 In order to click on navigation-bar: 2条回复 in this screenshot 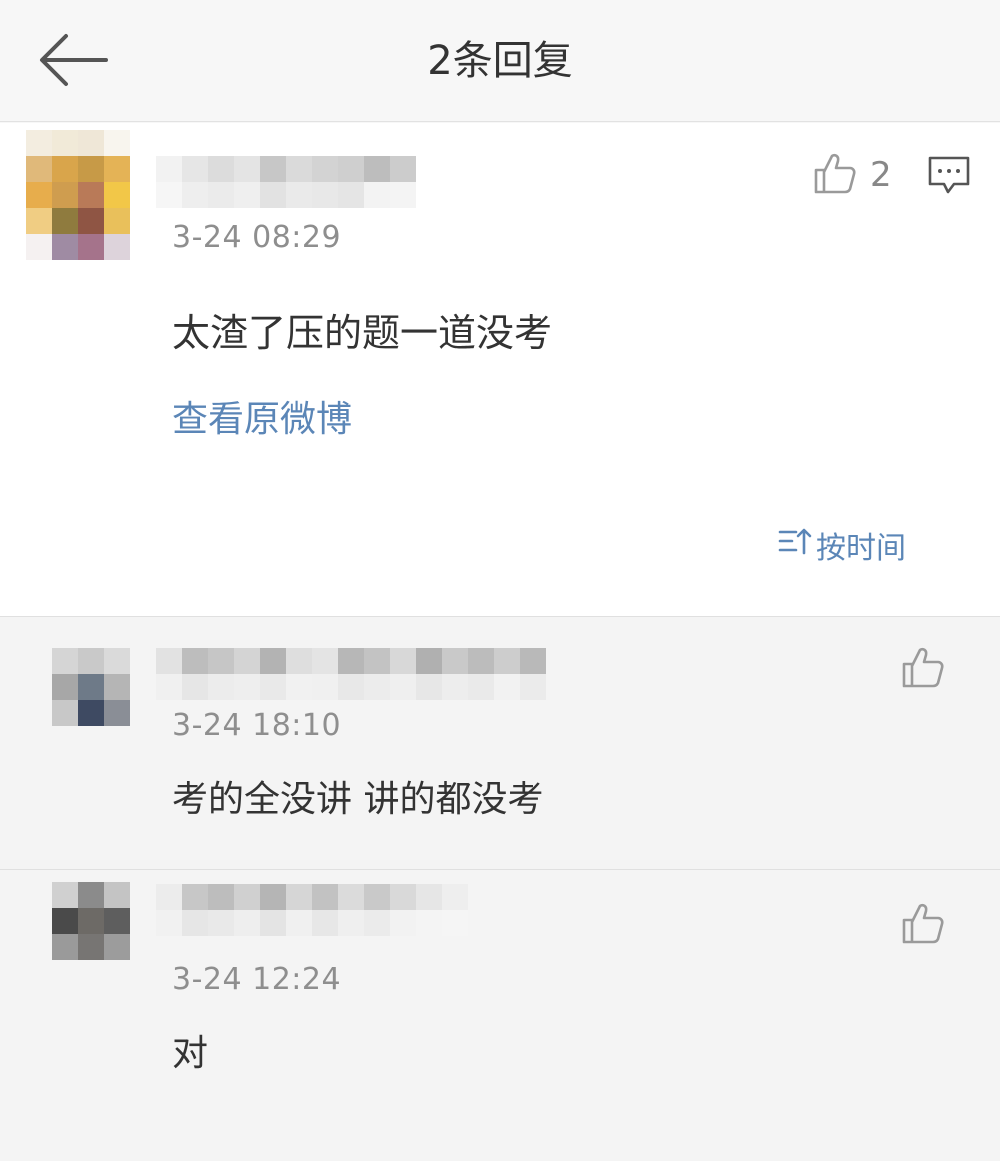, I will do `click(500, 61)`.